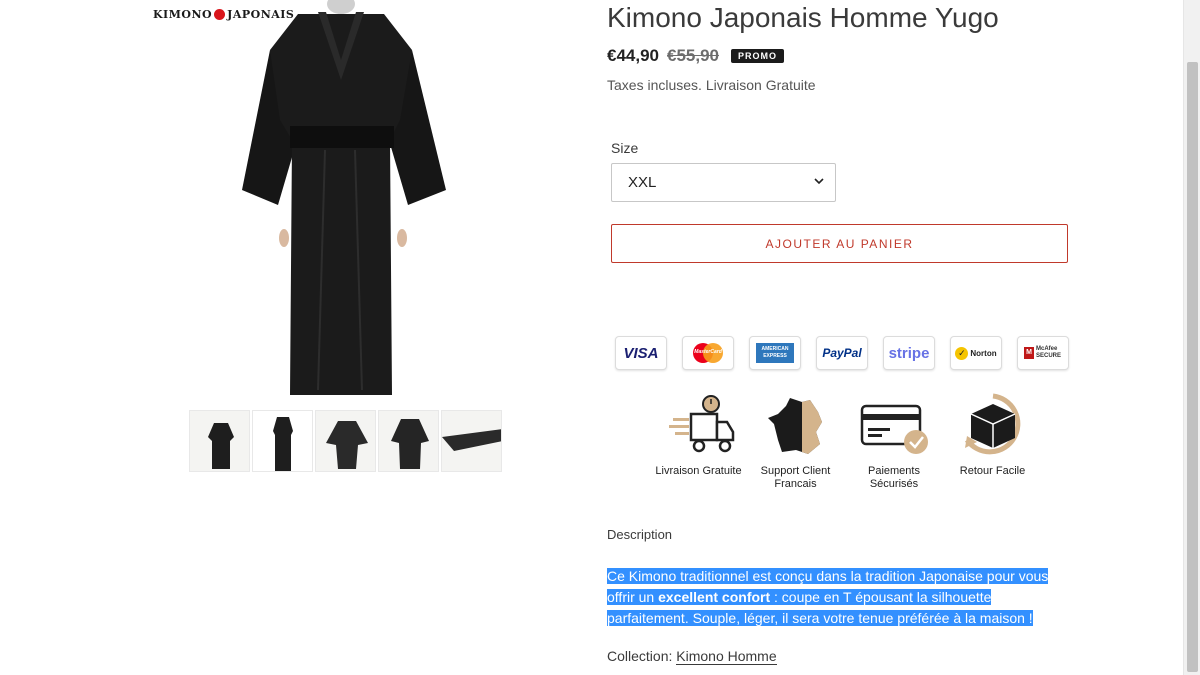 This screenshot has height=675, width=1200. Describe the element at coordinates (1192, 367) in the screenshot. I see `scrollbar-thumb` at that location.